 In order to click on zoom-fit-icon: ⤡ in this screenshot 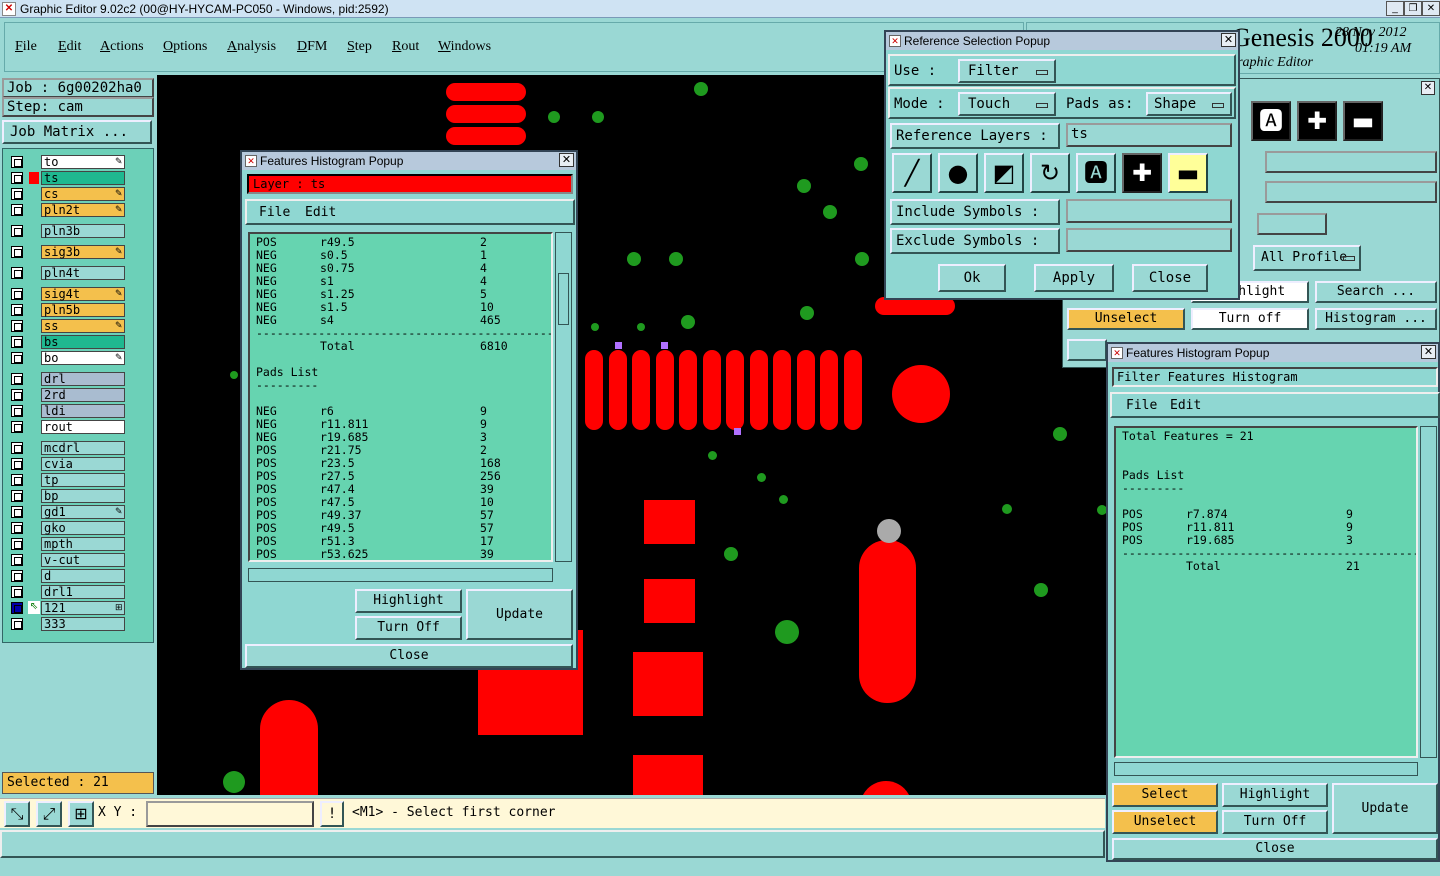, I will do `click(17, 814)`.